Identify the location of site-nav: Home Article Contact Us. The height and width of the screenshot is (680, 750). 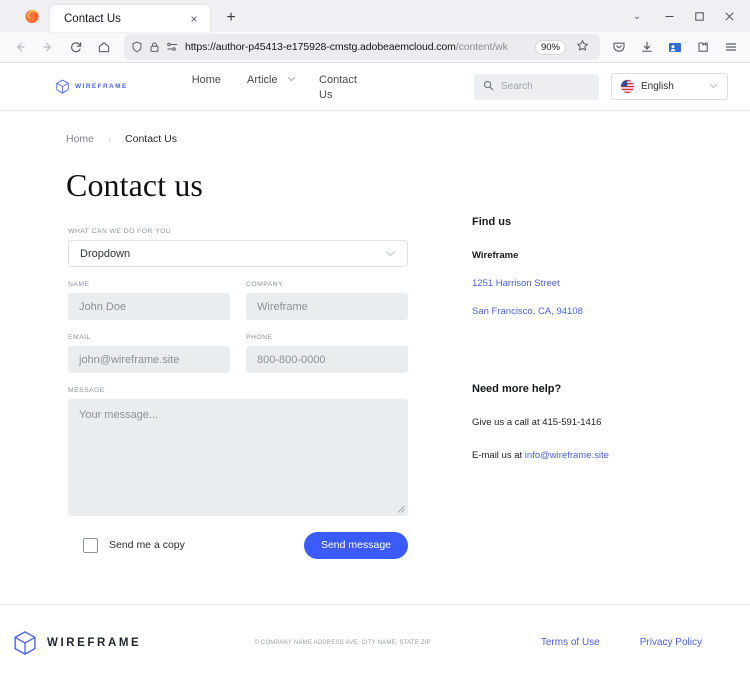
(275, 86).